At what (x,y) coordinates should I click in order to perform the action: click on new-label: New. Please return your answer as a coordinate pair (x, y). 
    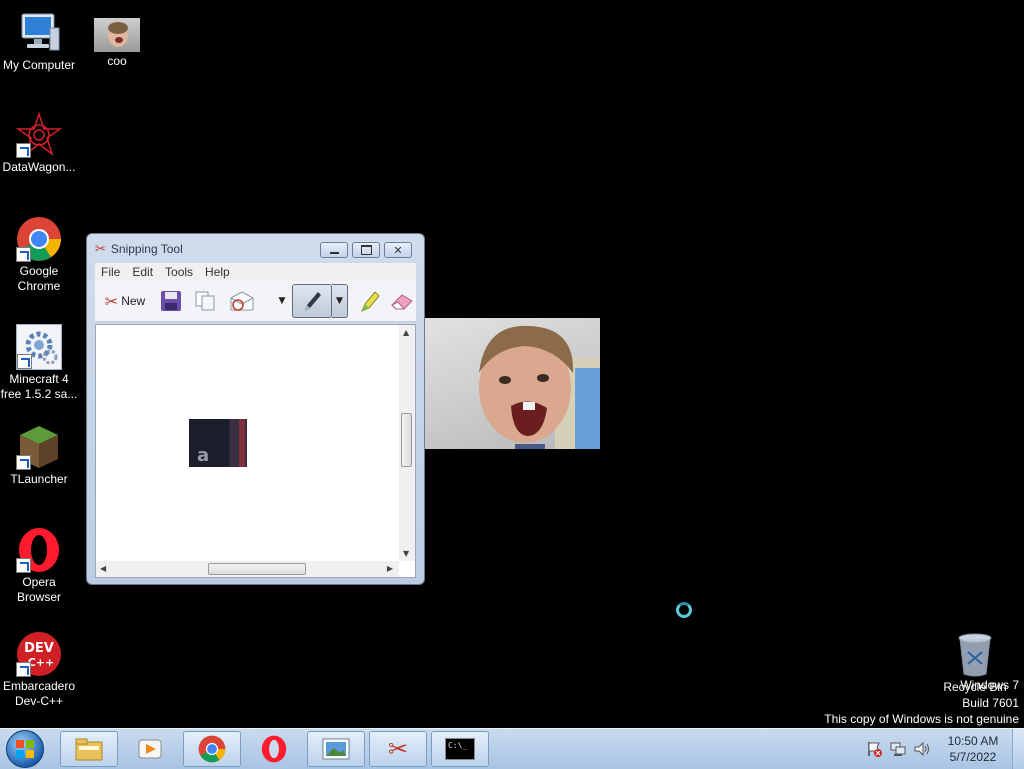
    Looking at the image, I should click on (133, 301).